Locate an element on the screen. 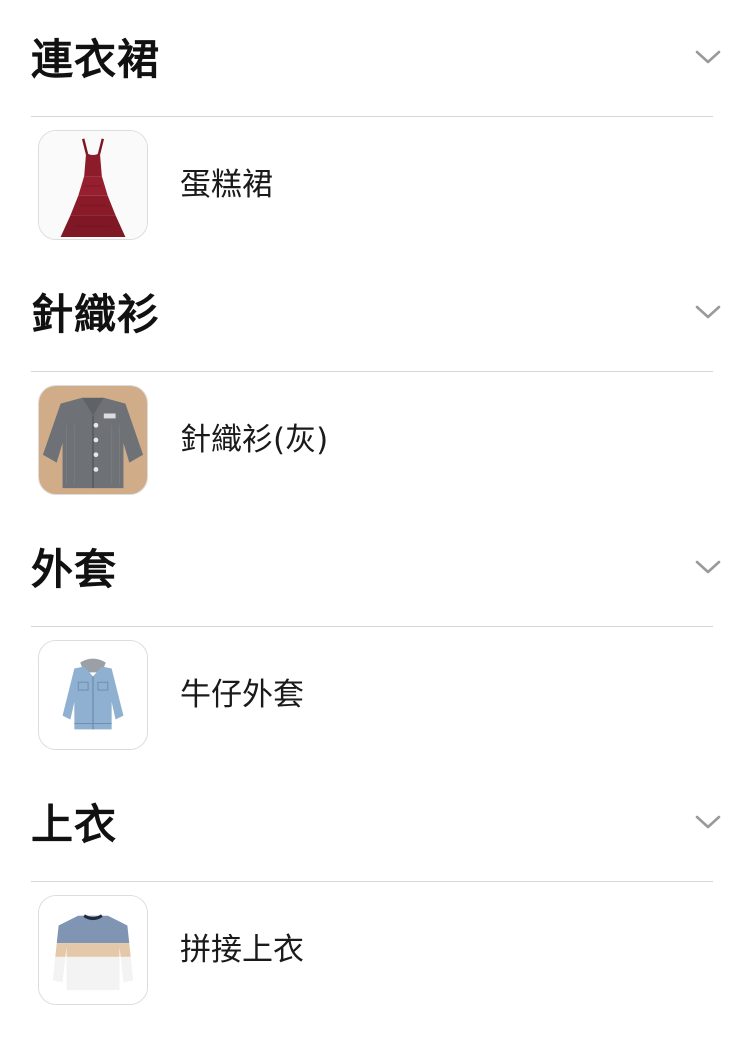 This screenshot has height=1048, width=742. category-header-tops: 上衣 is located at coordinates (371, 823).